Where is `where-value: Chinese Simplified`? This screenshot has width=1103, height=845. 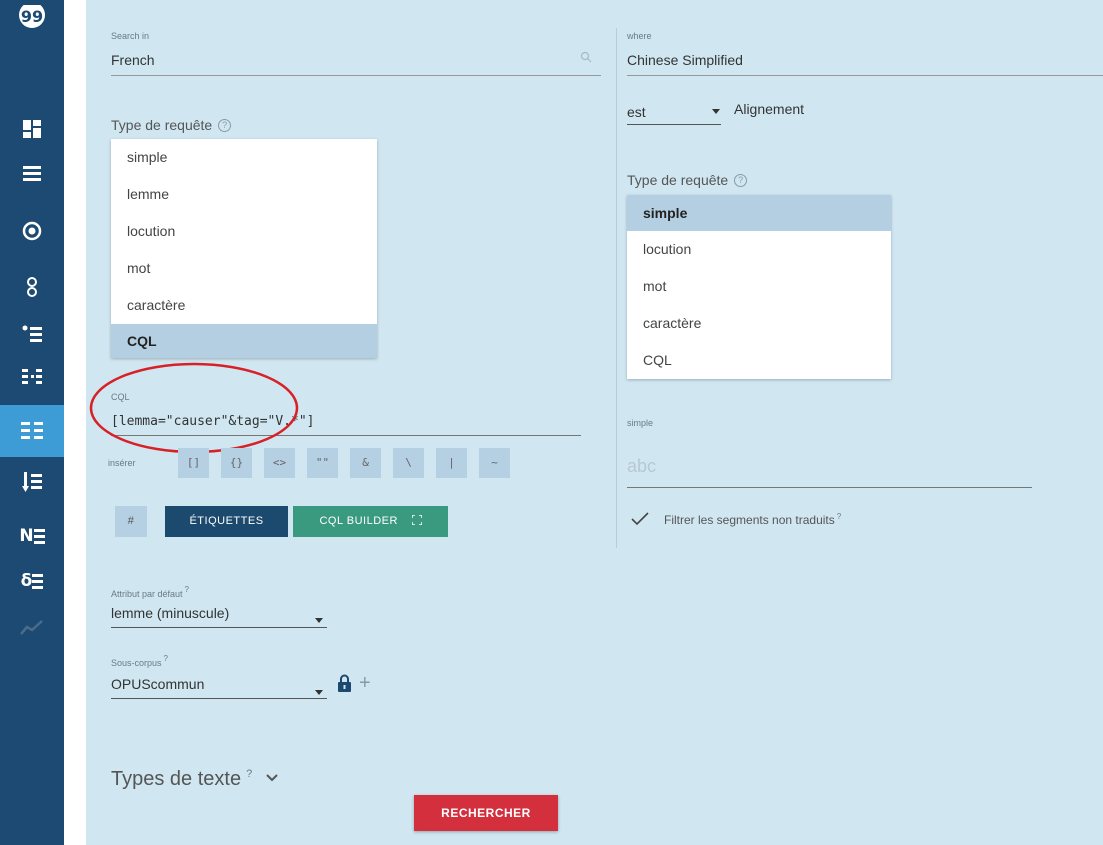 where-value: Chinese Simplified is located at coordinates (685, 60).